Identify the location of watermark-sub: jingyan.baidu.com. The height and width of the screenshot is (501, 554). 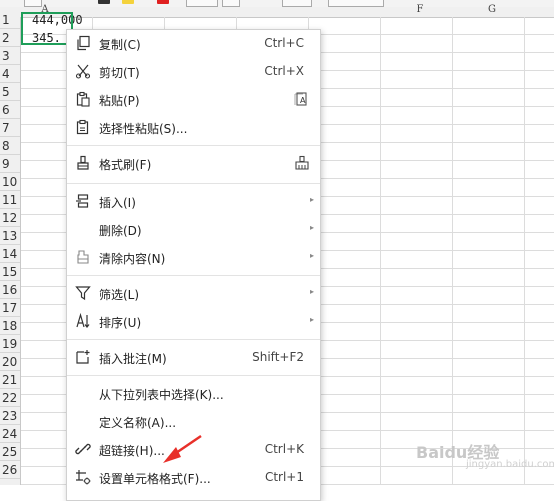
(510, 464).